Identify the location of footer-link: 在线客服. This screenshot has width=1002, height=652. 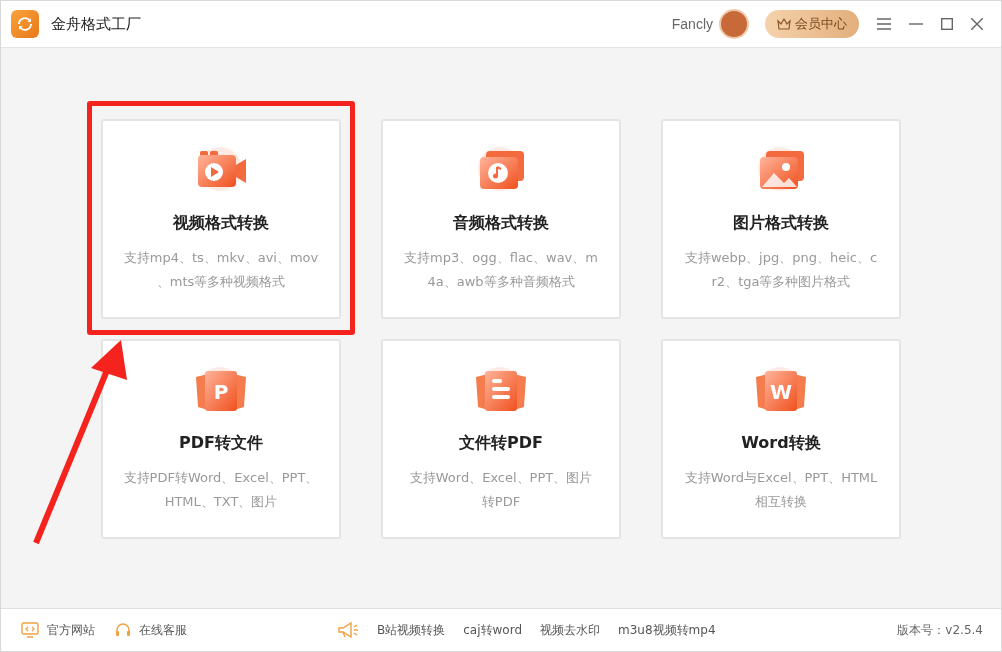
(151, 630).